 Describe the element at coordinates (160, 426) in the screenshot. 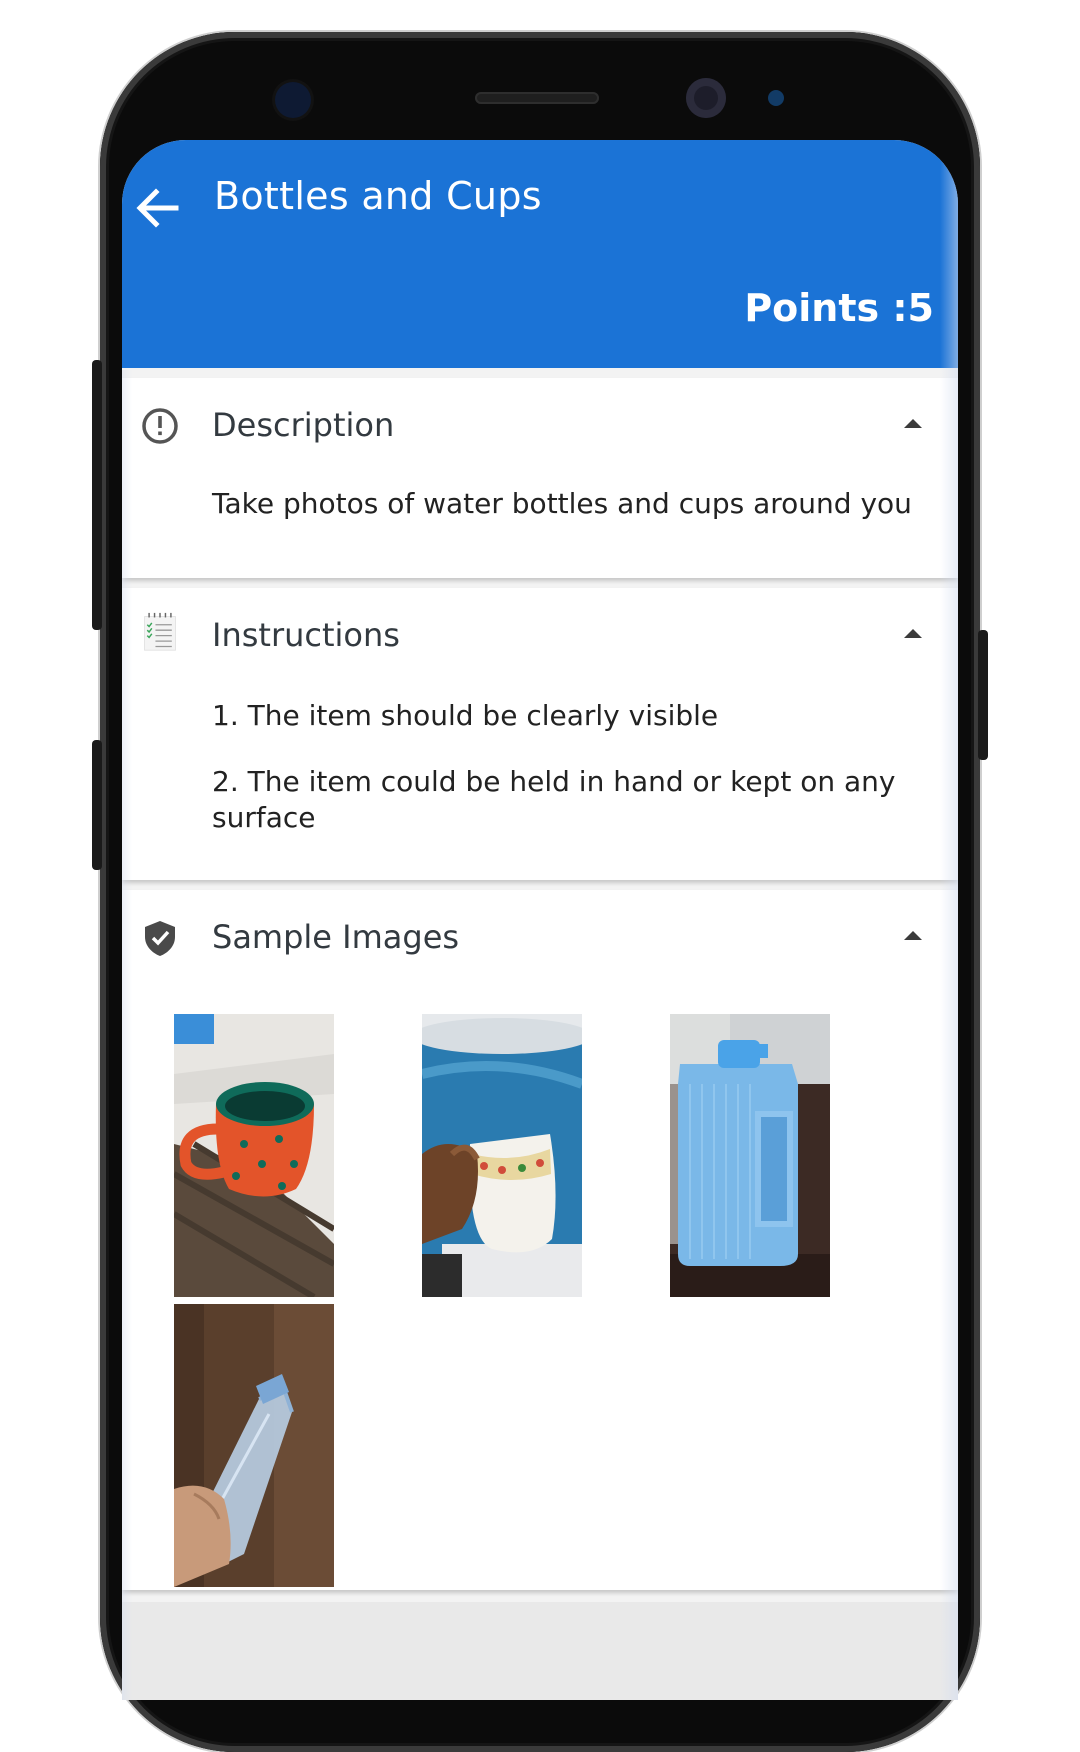

I see `info-circle-icon` at that location.